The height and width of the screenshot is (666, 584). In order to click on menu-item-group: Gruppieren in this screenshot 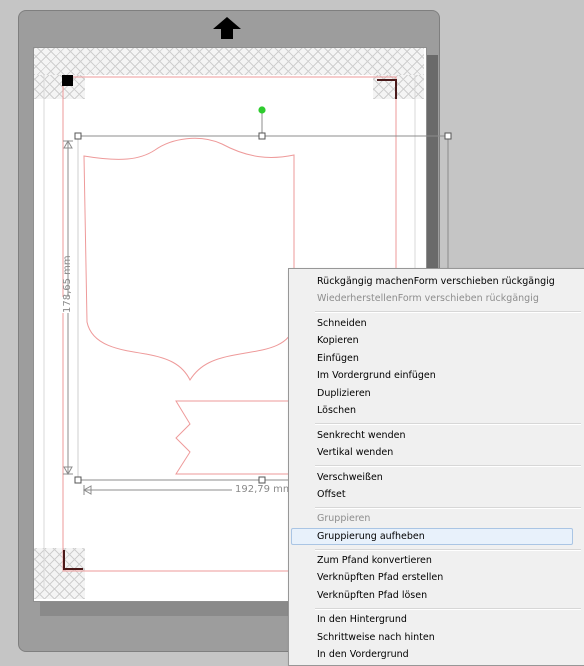, I will do `click(432, 518)`.